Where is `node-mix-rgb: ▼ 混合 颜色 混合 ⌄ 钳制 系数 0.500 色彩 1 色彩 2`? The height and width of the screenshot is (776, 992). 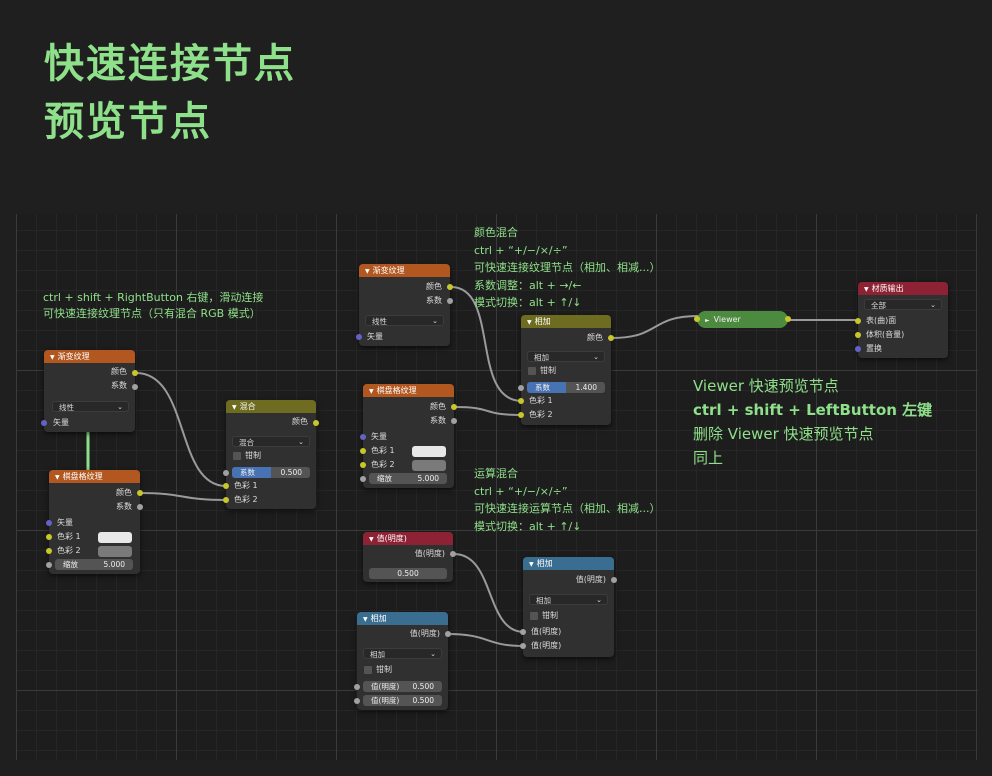
node-mix-rgb: ▼ 混合 颜色 混合 ⌄ 钳制 系数 0.500 色彩 1 色彩 2 is located at coordinates (271, 454).